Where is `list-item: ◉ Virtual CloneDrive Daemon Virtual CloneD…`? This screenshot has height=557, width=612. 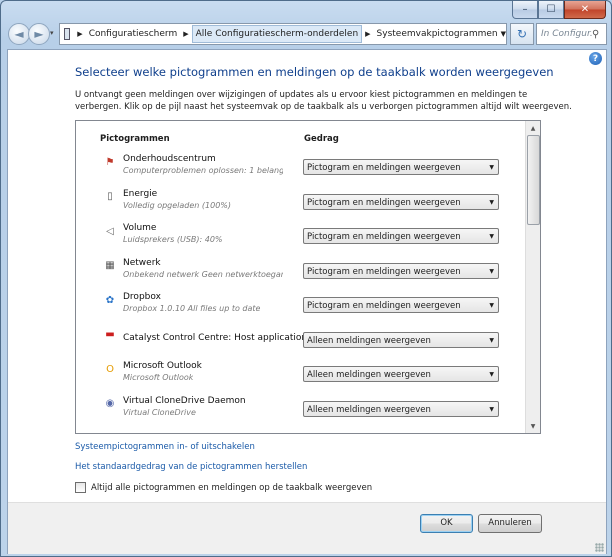
list-item: ◉ Virtual CloneDrive Daemon Virtual CloneD… is located at coordinates (300, 410).